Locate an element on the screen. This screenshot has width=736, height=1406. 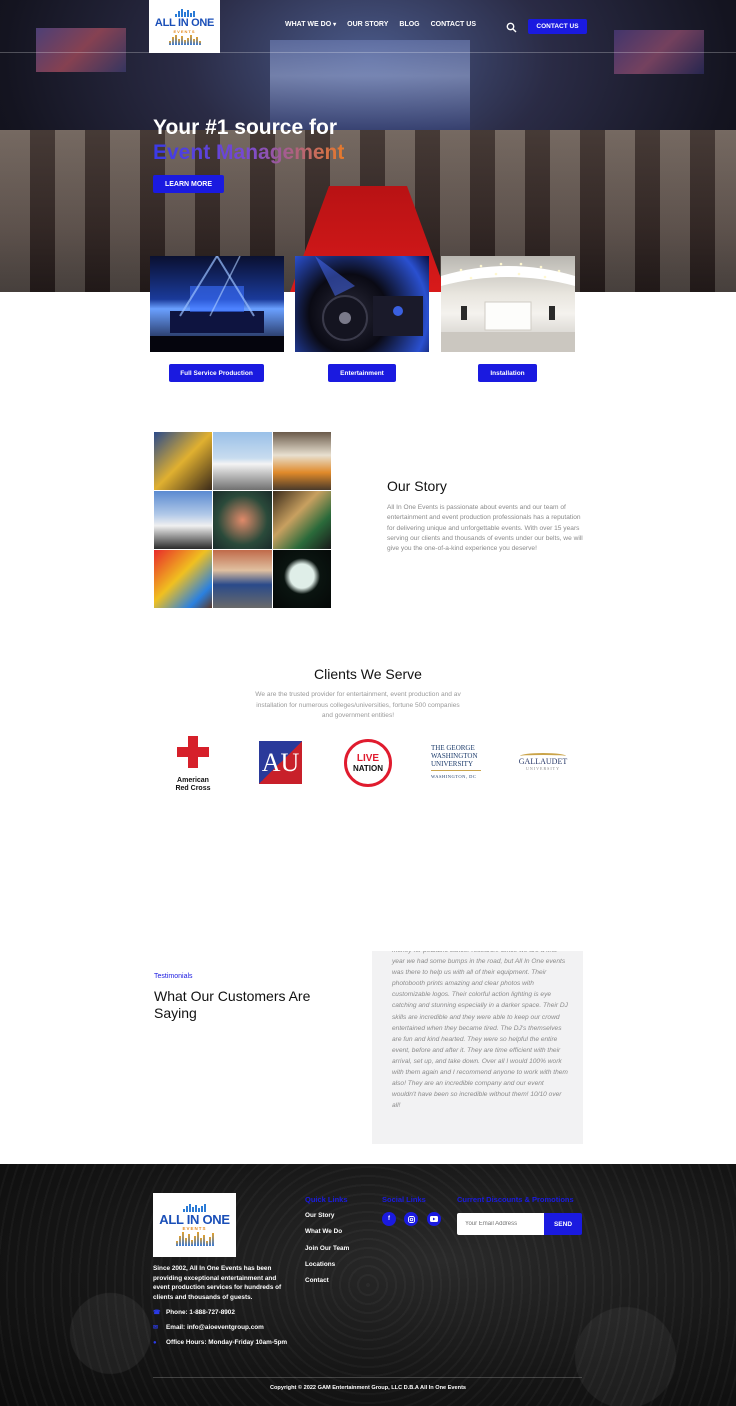
social-links-title: Social Links is located at coordinates (404, 1199).